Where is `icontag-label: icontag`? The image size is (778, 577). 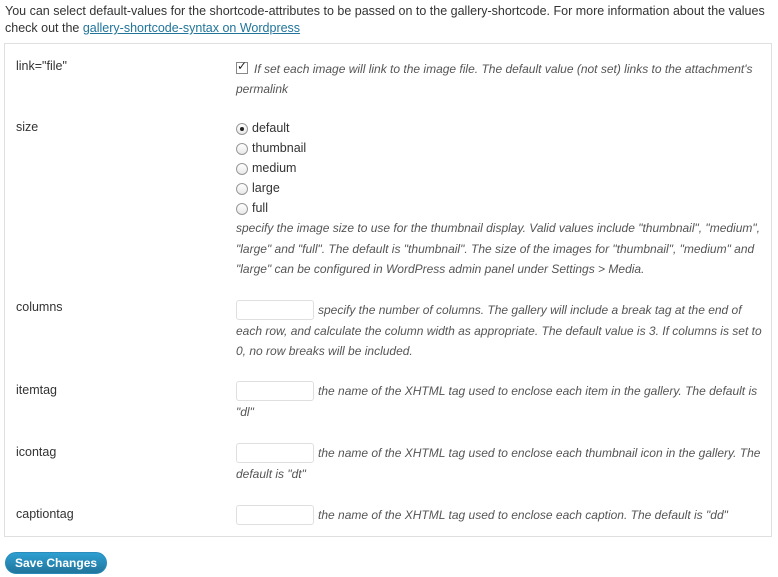
icontag-label: icontag is located at coordinates (36, 452).